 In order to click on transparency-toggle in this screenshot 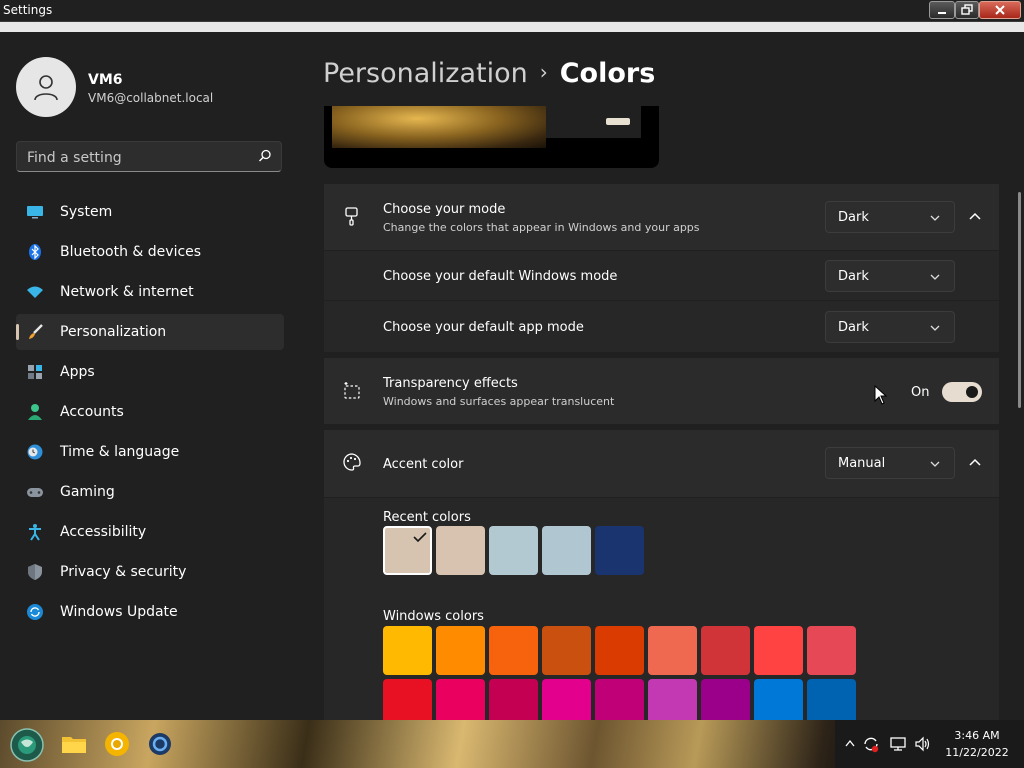, I will do `click(962, 392)`.